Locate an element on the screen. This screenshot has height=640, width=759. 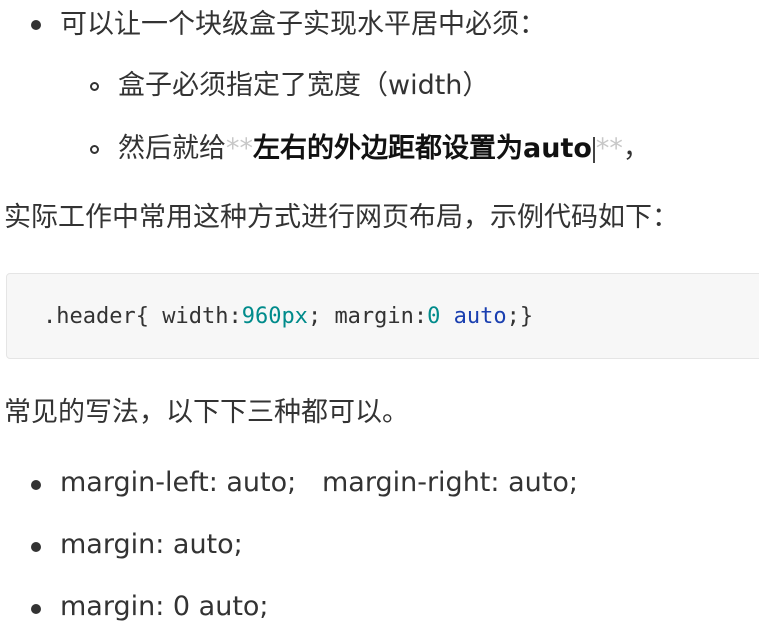
paragraph: 常见的写法，以下下三种都可以。 is located at coordinates (206, 412).